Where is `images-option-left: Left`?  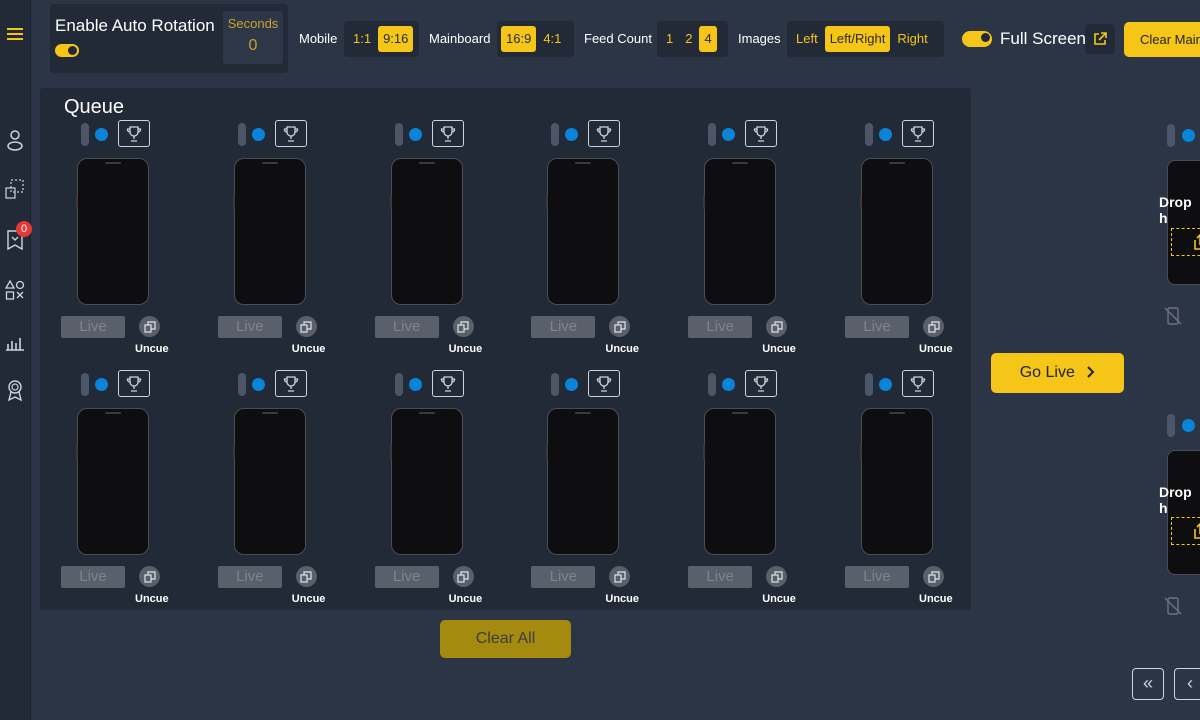 images-option-left: Left is located at coordinates (807, 39).